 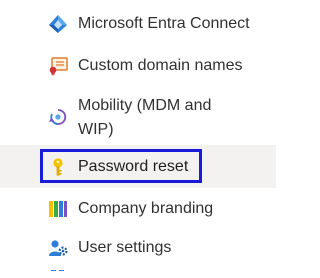 I want to click on sidebar-item-label: Password reset, so click(x=133, y=166).